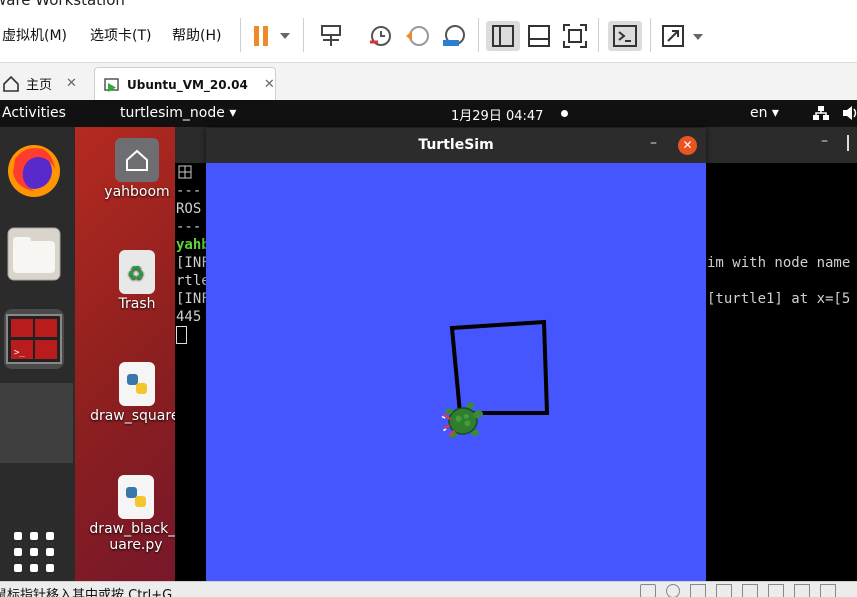 This screenshot has height=597, width=857. Describe the element at coordinates (196, 35) in the screenshot. I see `menu-help: 帮助(H)` at that location.